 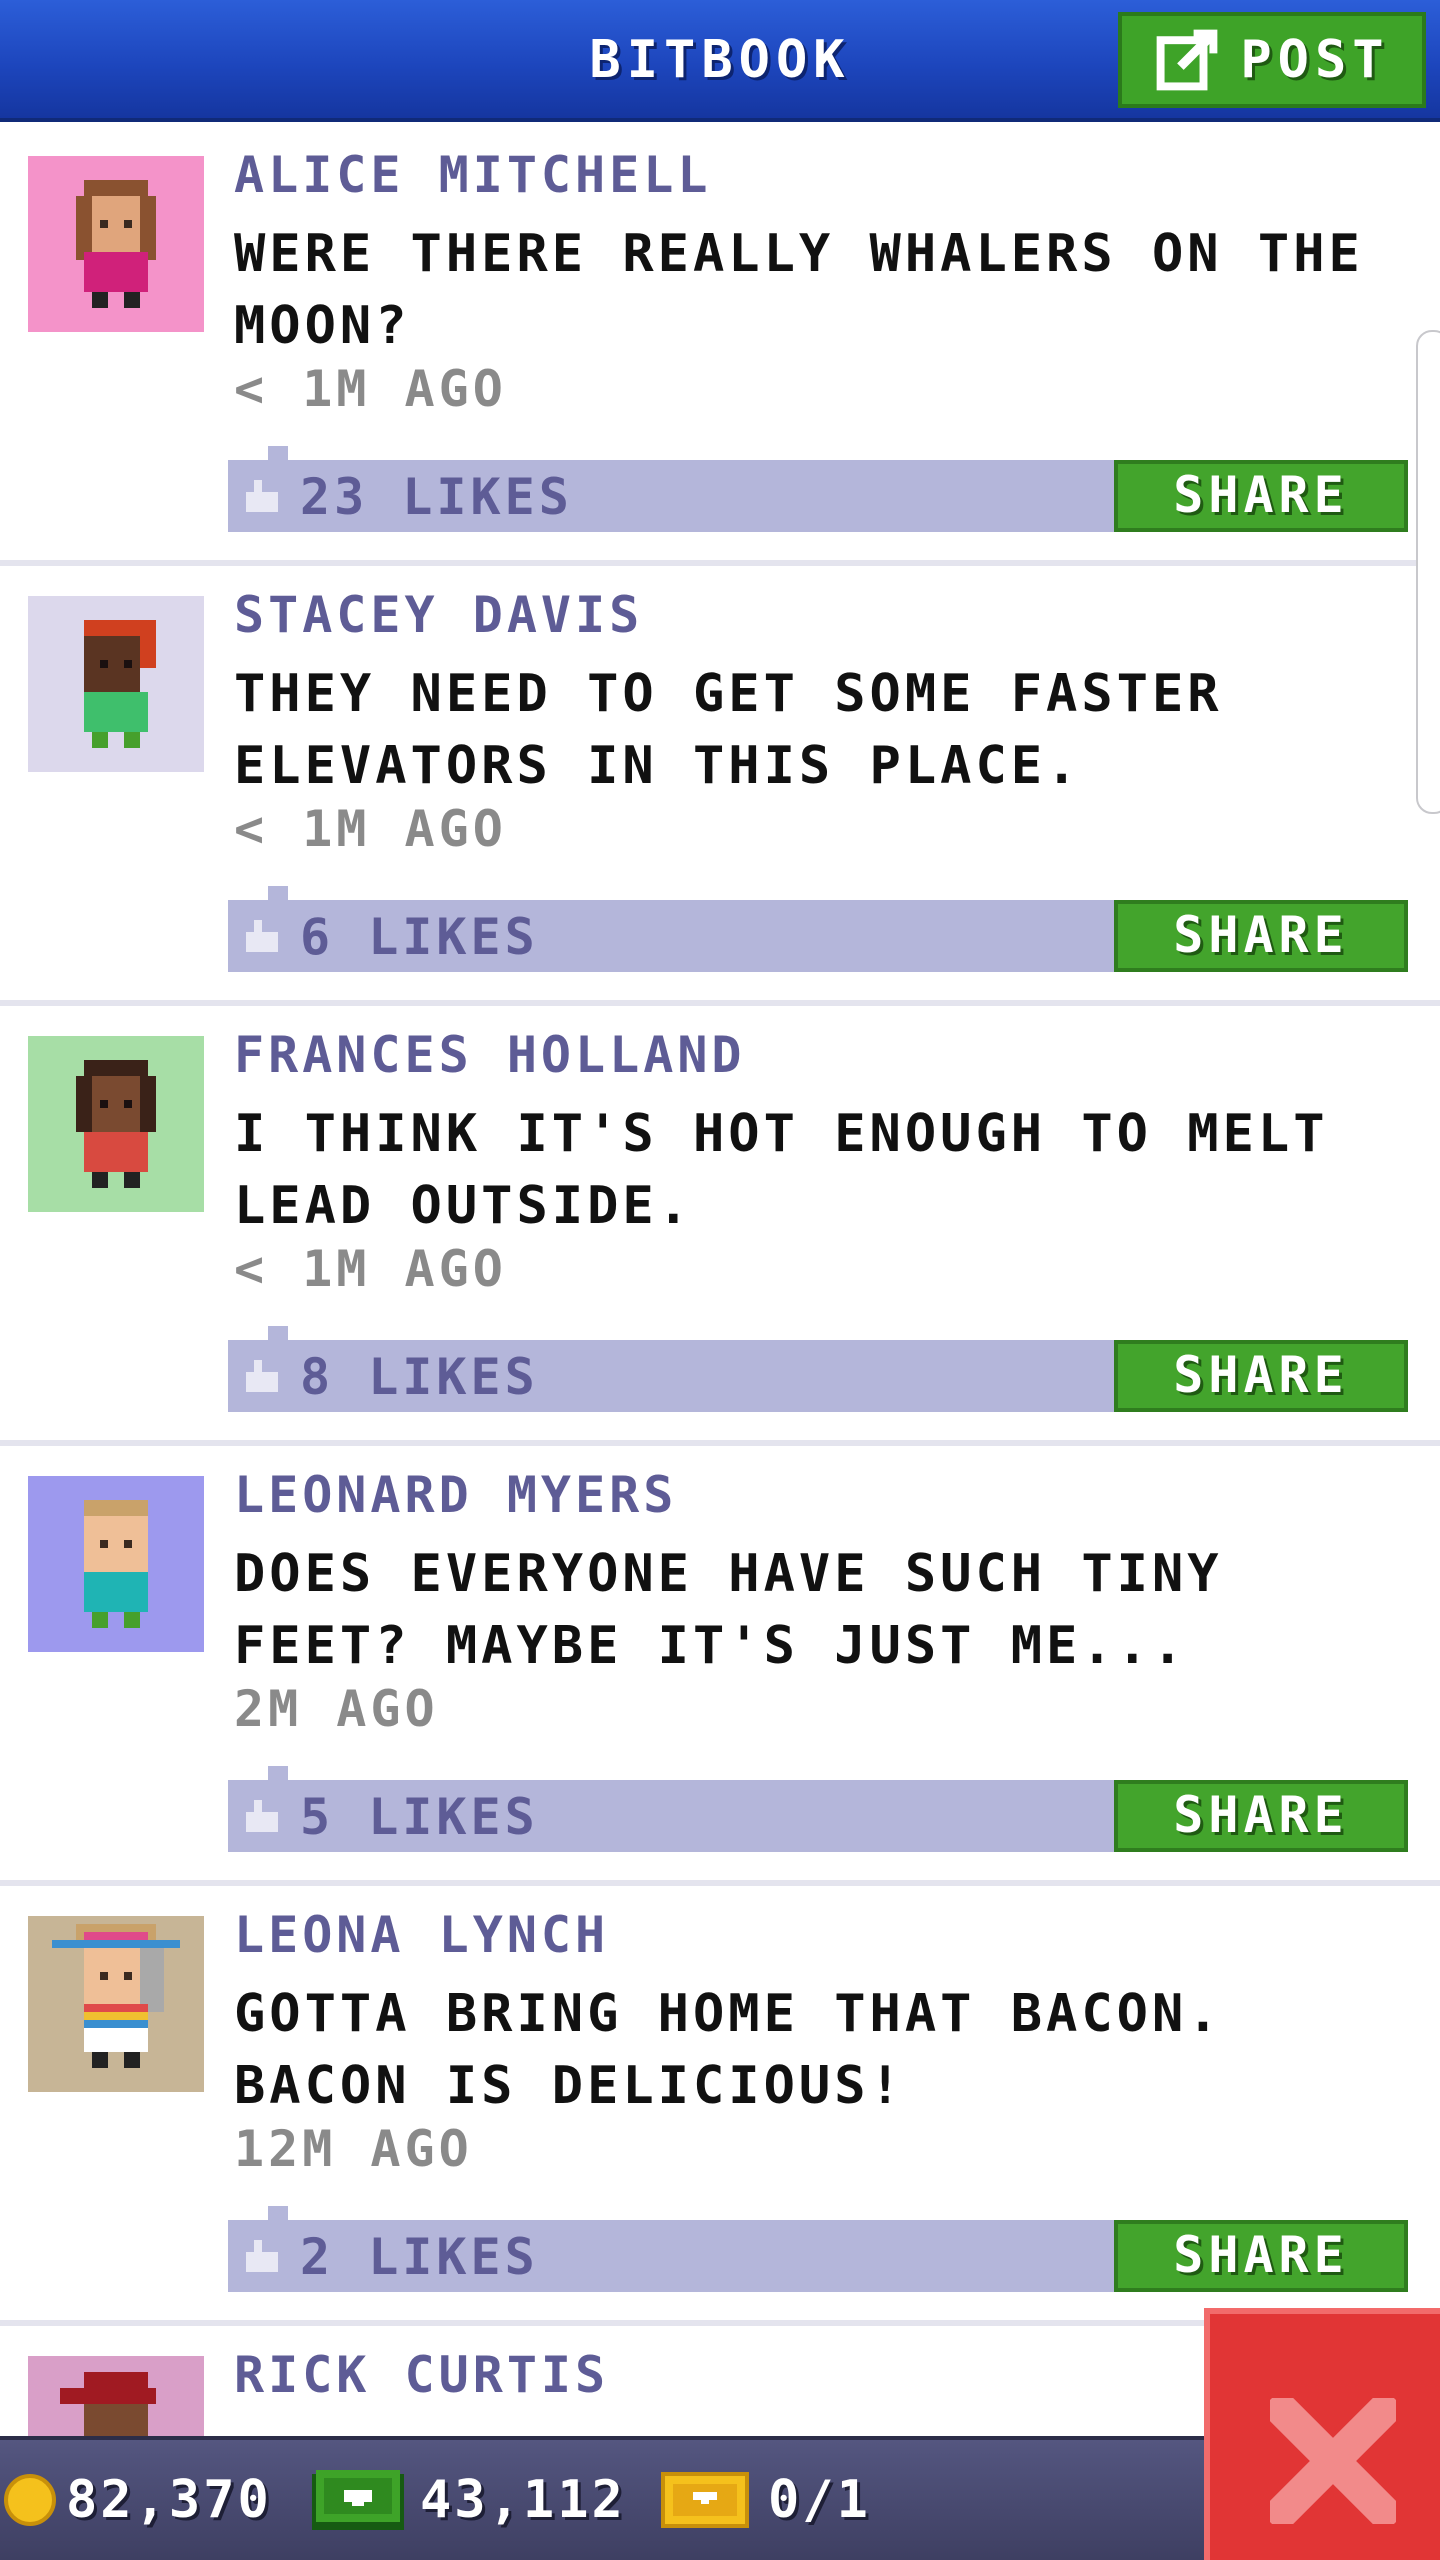 What do you see at coordinates (818, 2249) in the screenshot?
I see `like-bar: 2 LIKES SHARE` at bounding box center [818, 2249].